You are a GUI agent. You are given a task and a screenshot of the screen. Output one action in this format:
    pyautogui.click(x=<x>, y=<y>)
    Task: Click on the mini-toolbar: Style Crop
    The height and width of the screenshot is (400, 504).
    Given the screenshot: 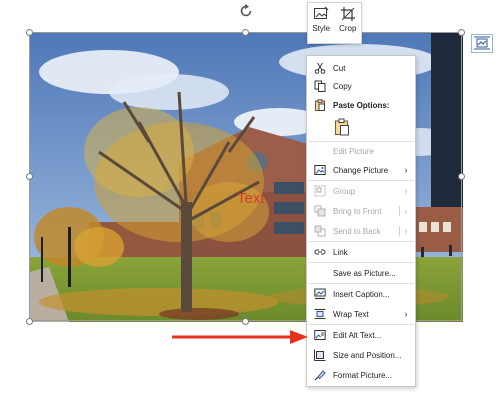 What is the action you would take?
    pyautogui.click(x=334, y=23)
    